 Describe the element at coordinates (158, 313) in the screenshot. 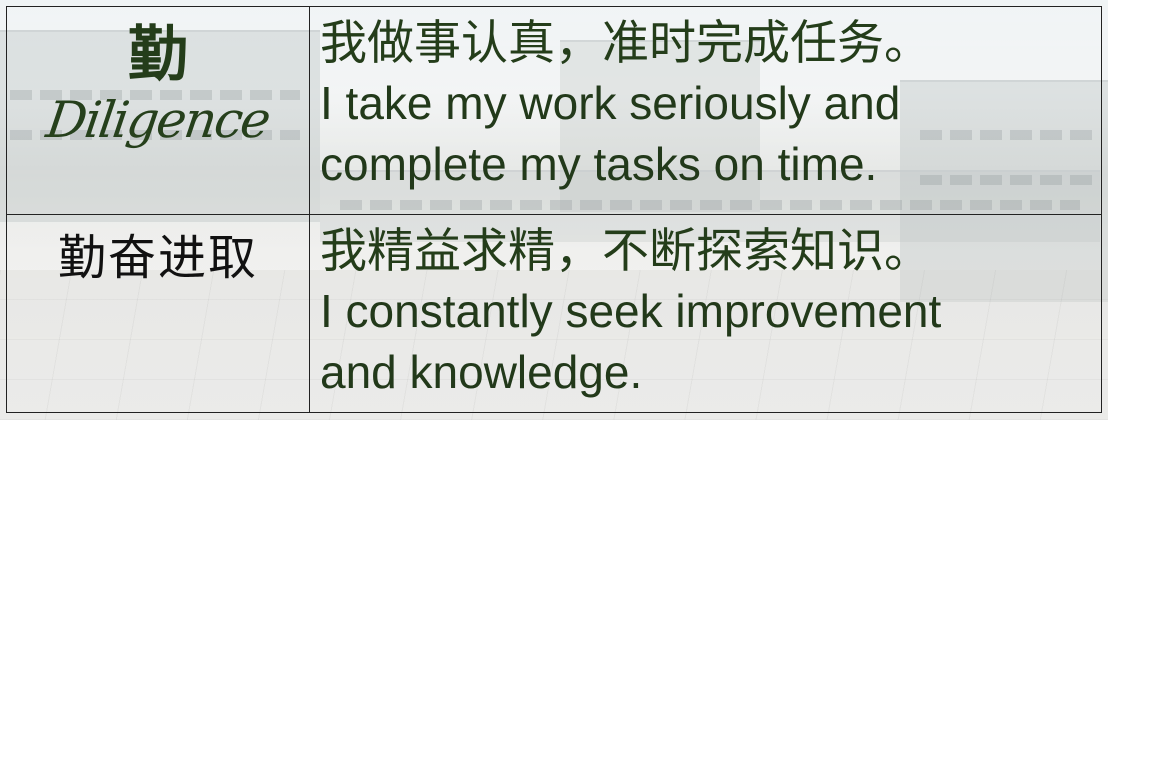

I see `value-title-cell: 勤奋进取` at that location.